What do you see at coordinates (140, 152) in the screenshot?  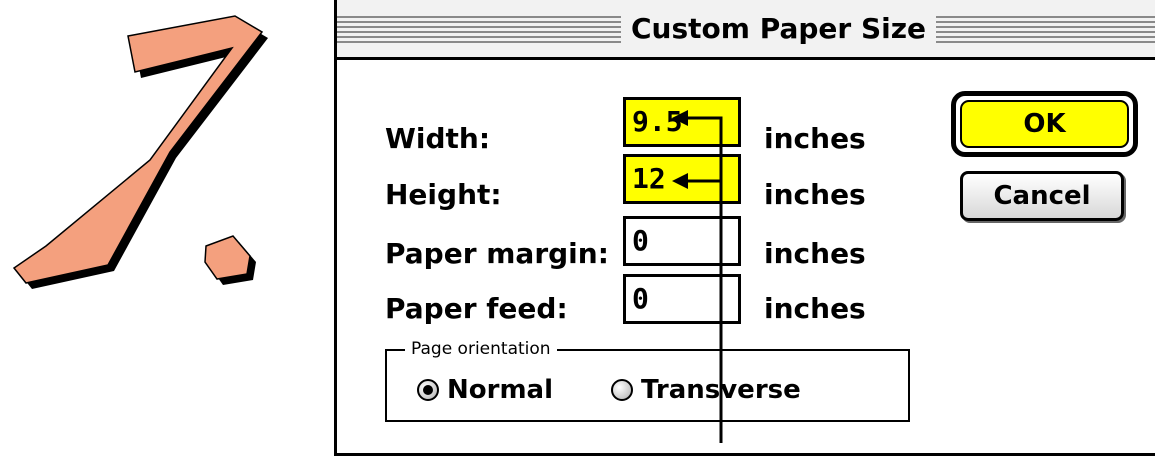 I see `step-3-numeral` at bounding box center [140, 152].